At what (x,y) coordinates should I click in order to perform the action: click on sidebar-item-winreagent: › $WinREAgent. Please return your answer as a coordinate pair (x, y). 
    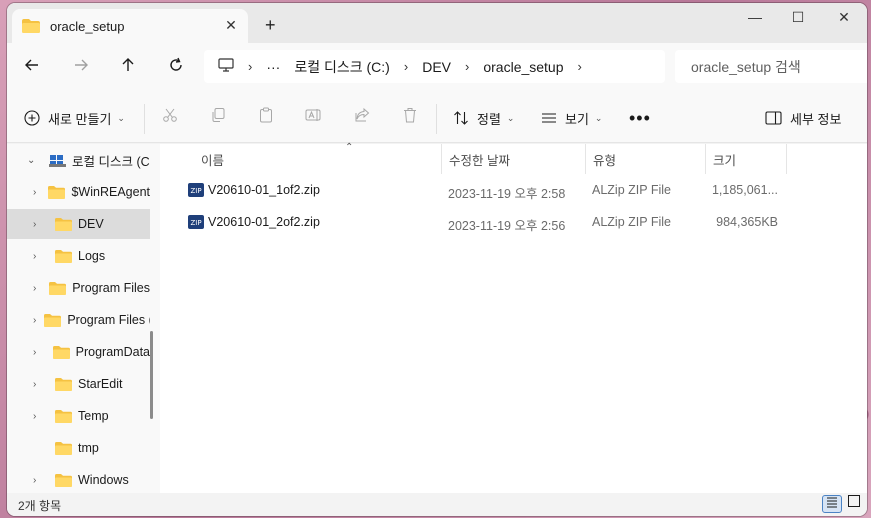
    Looking at the image, I should click on (78, 192).